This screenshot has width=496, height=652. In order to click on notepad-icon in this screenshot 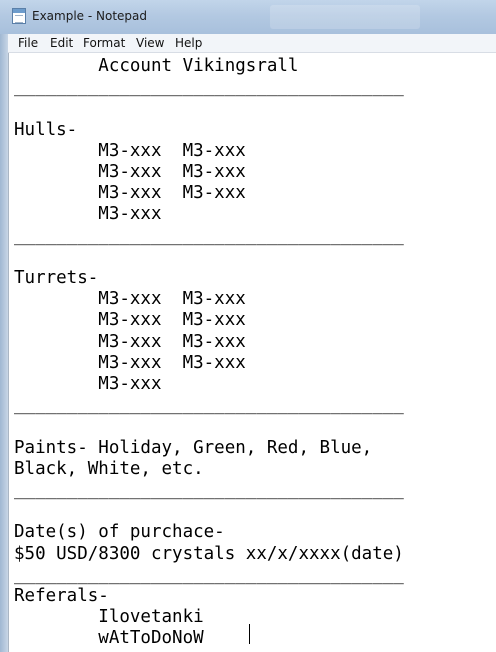, I will do `click(19, 16)`.